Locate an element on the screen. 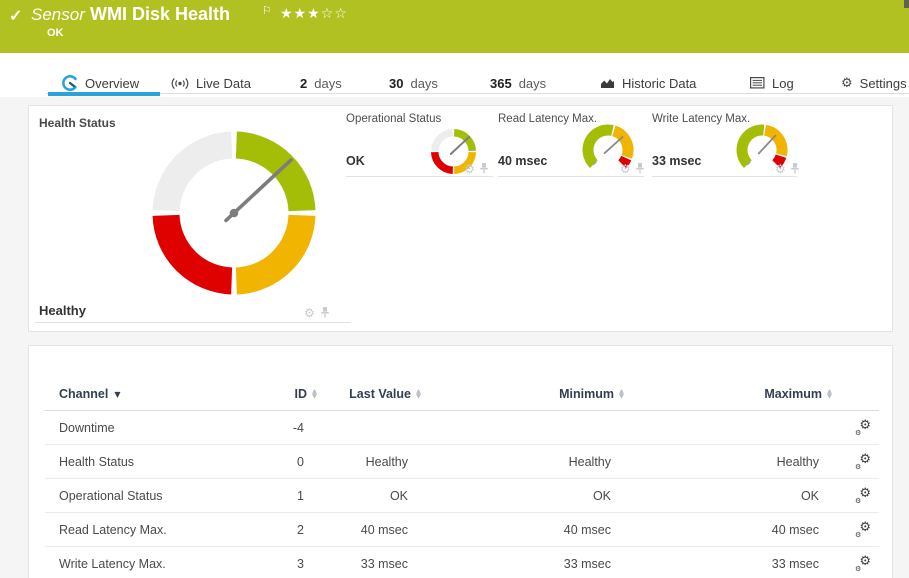  tab-overview: Overview is located at coordinates (100, 83).